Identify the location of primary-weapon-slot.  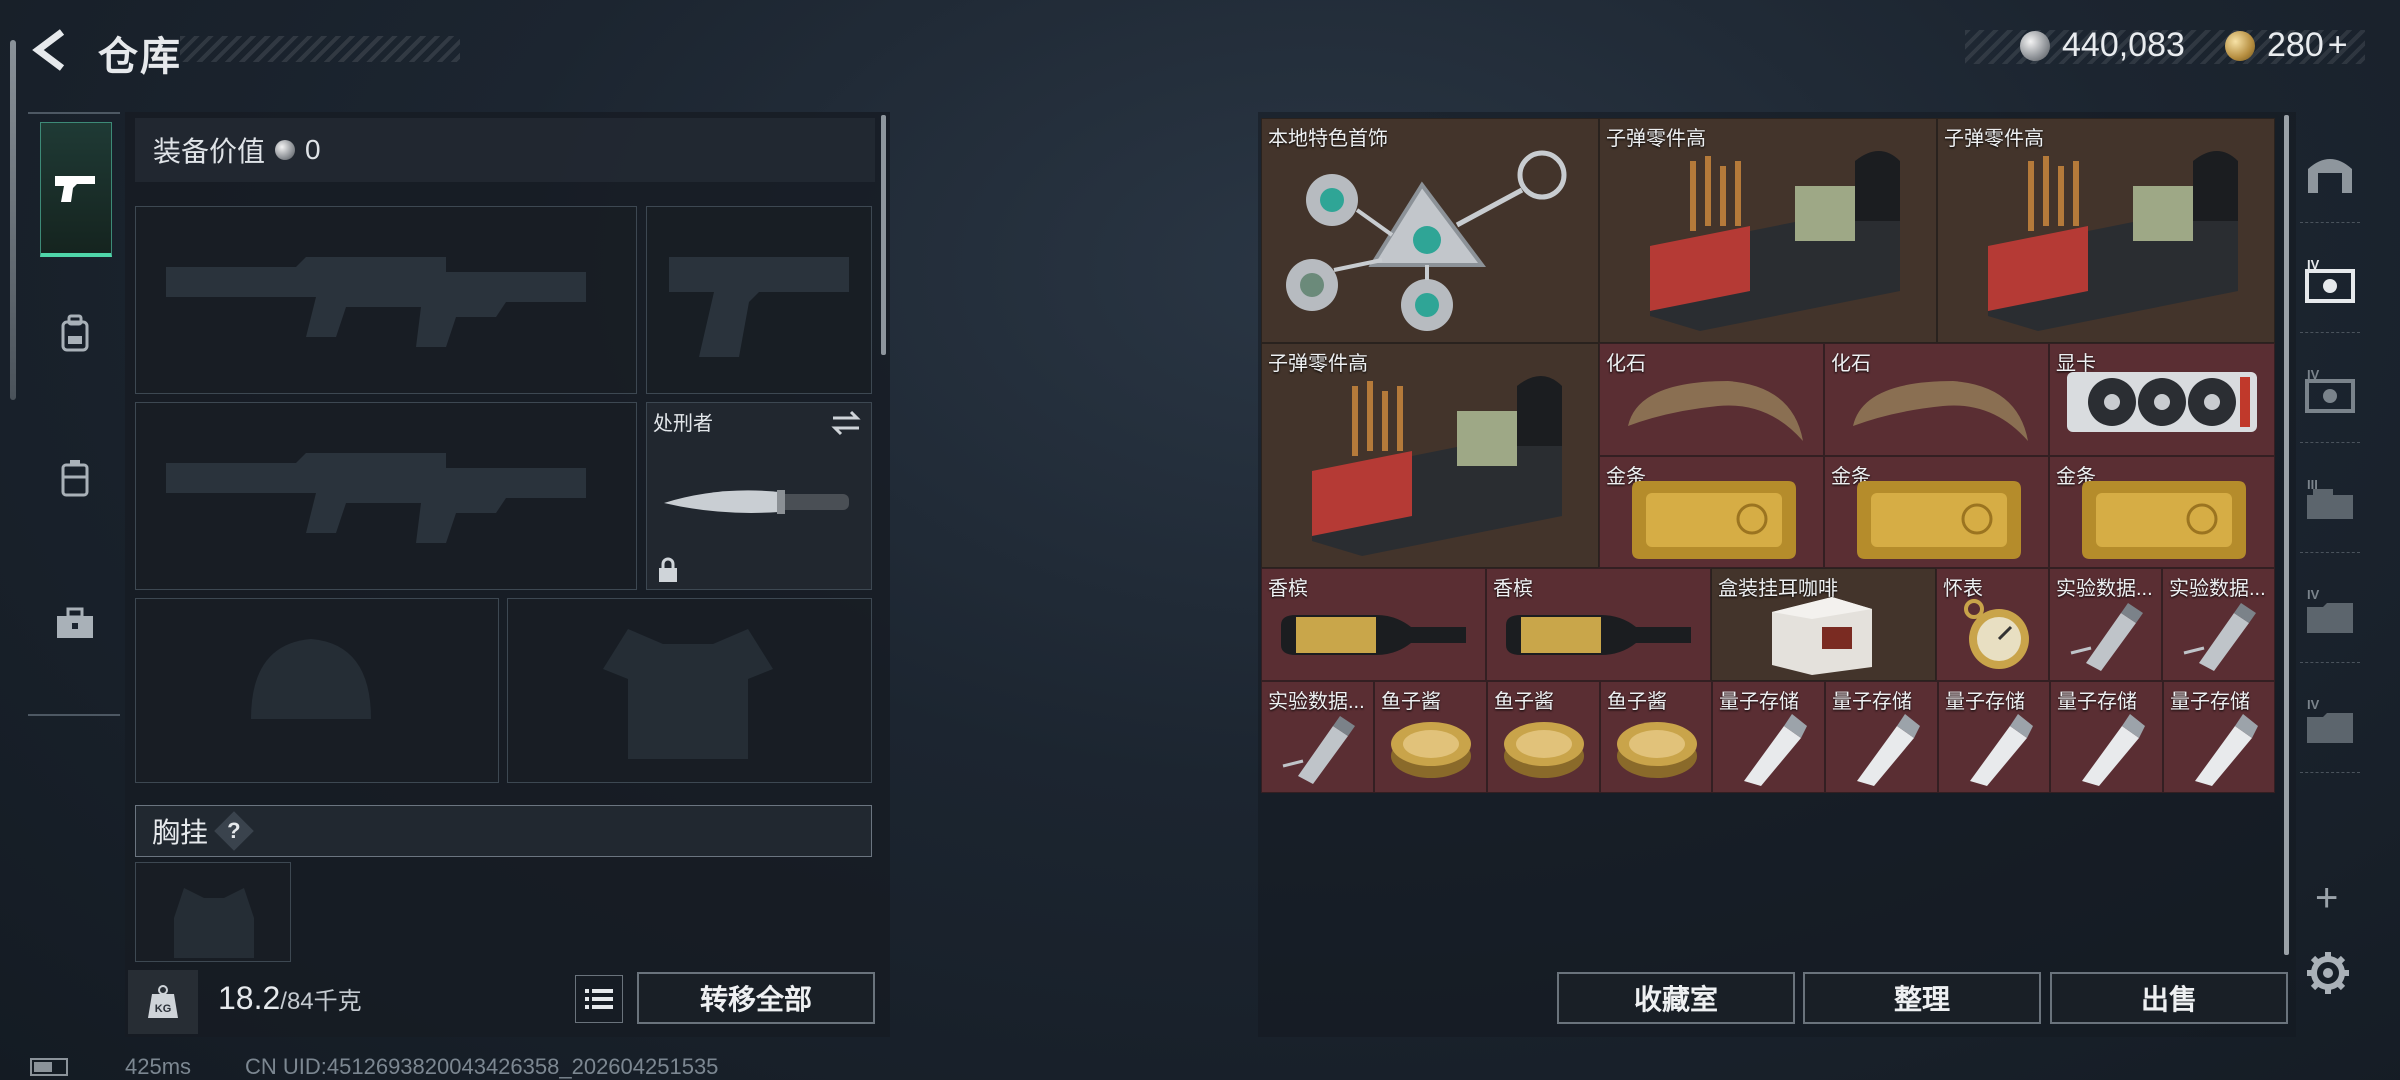
(386, 300).